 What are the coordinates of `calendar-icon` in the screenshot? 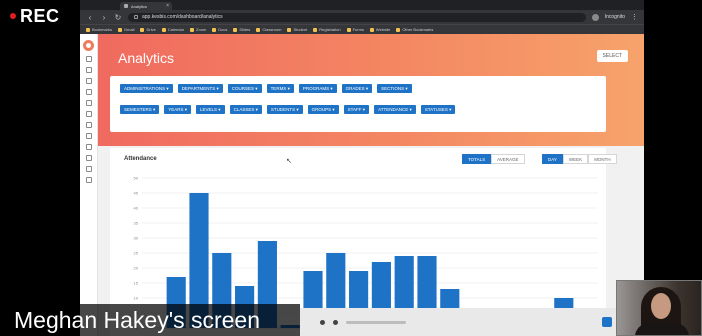 It's located at (88, 81).